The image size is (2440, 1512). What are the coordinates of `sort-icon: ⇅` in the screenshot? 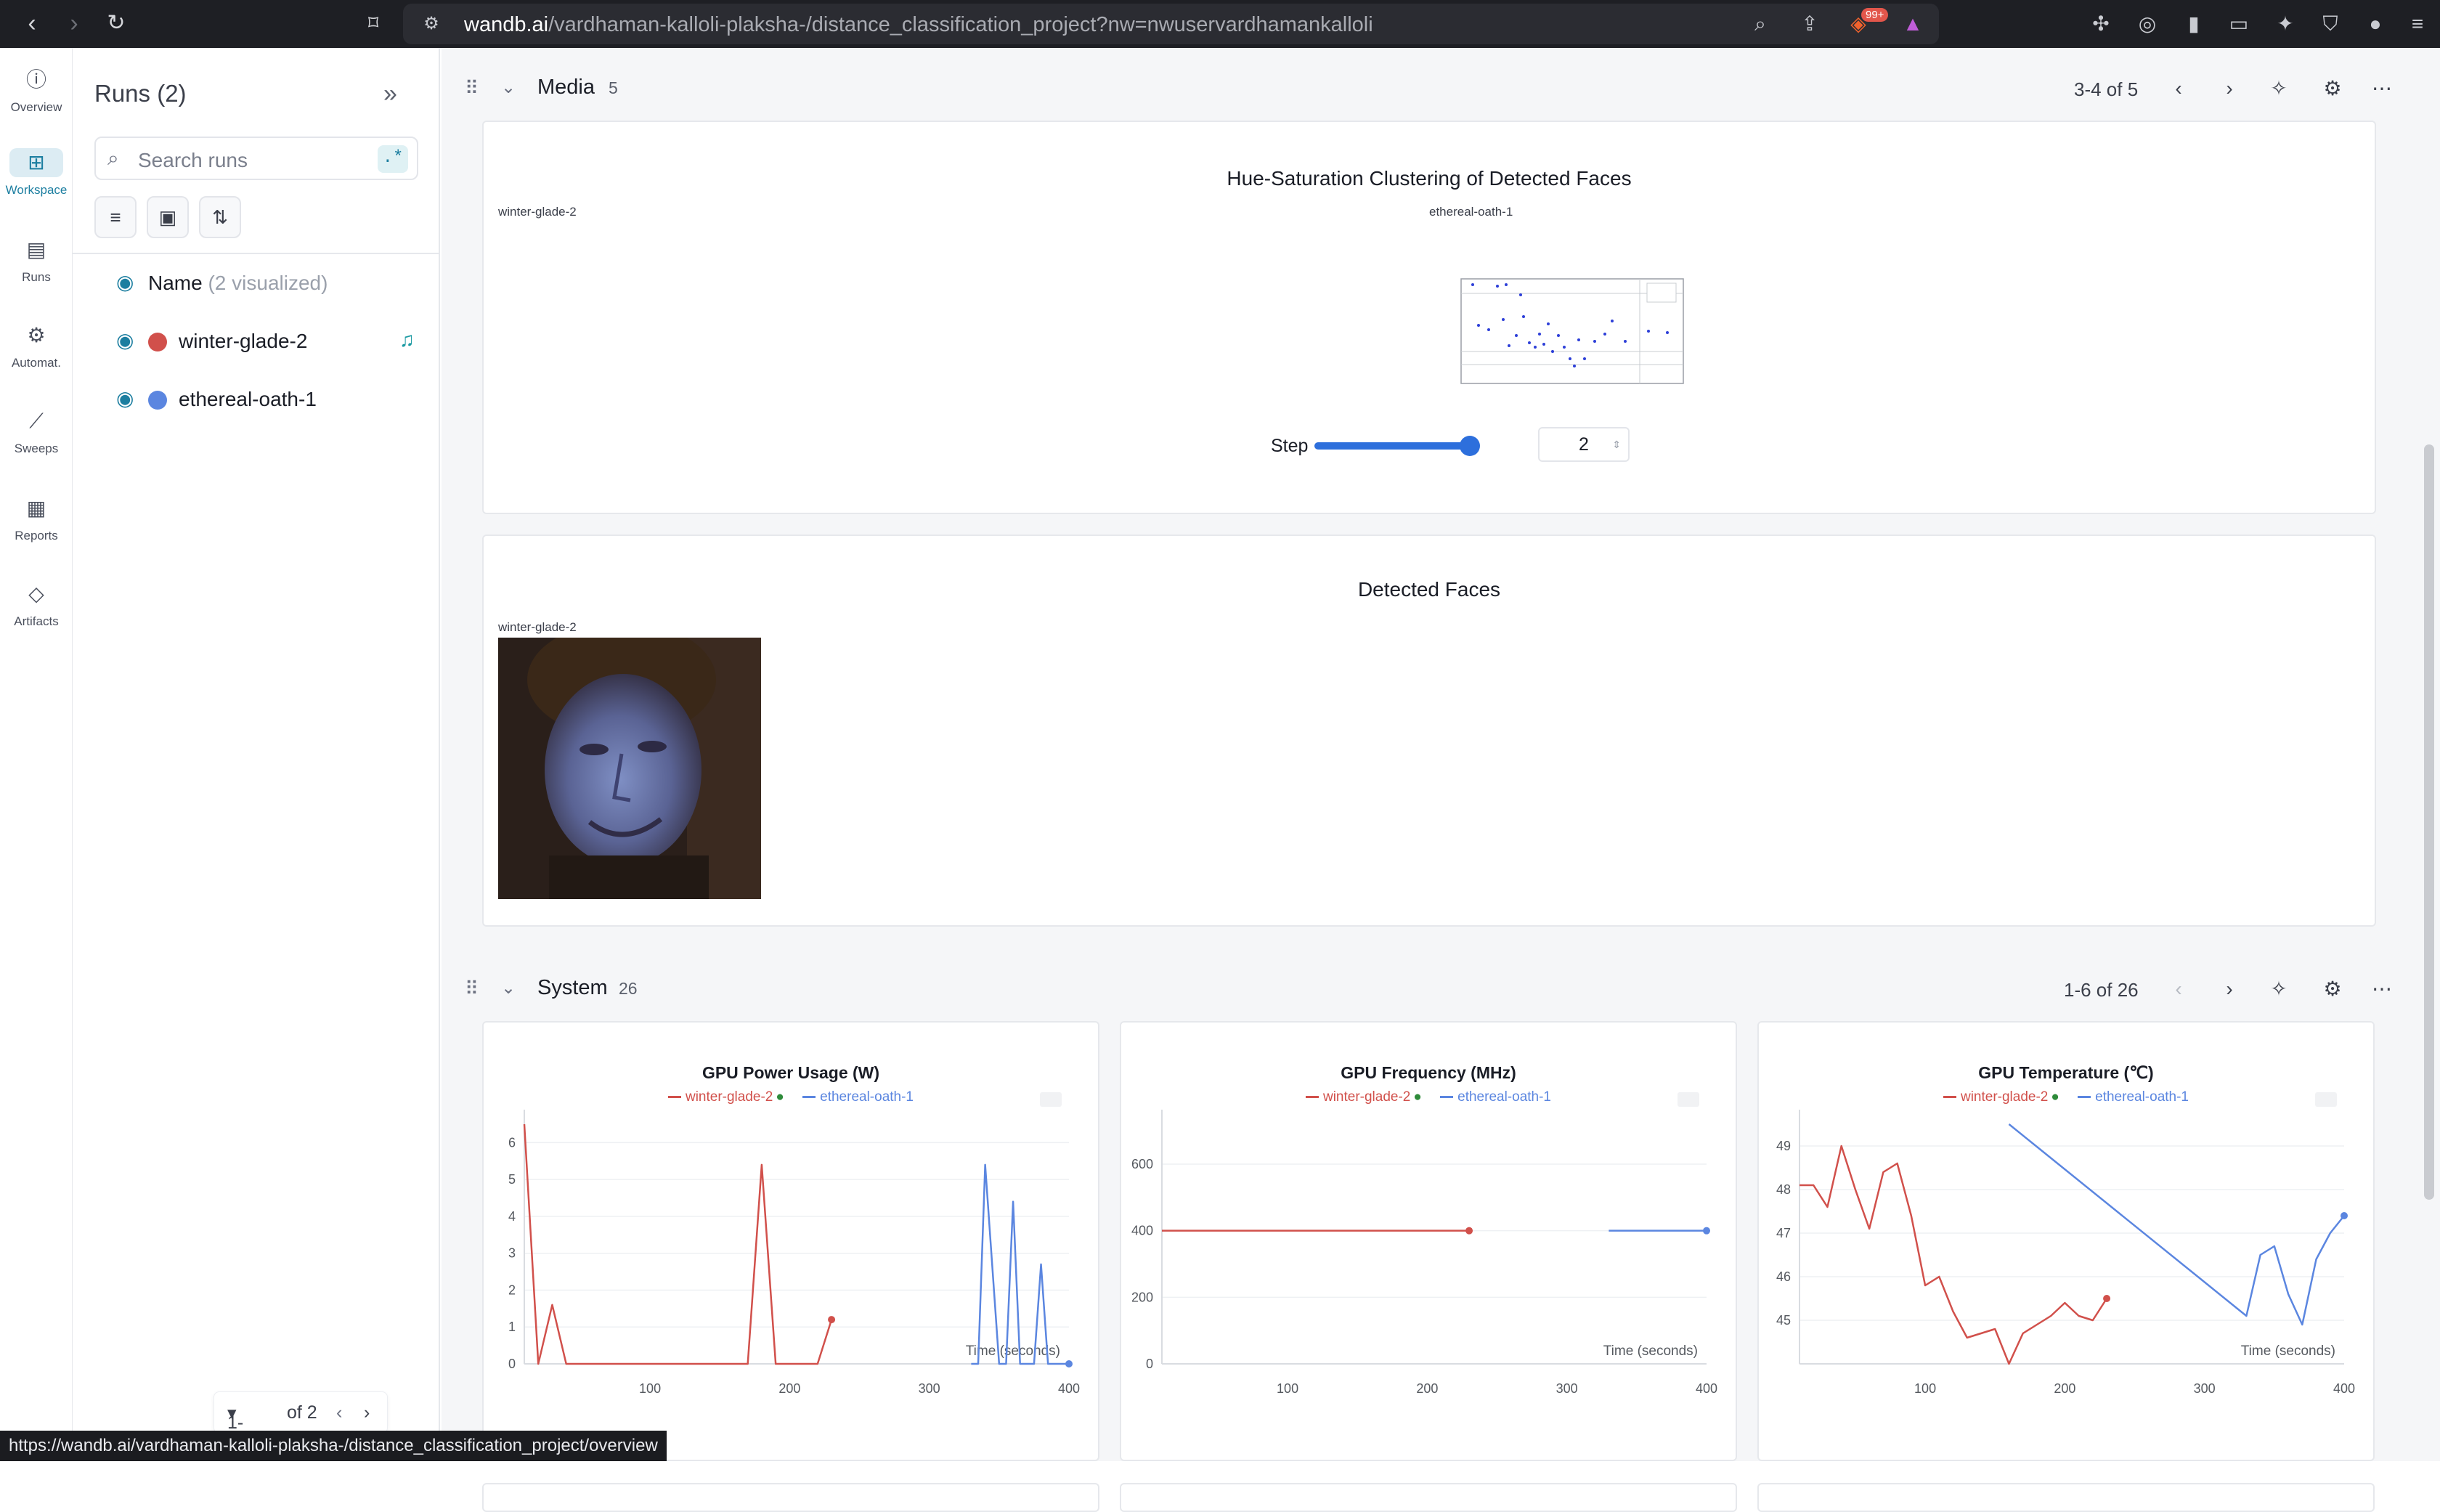 It's located at (220, 217).